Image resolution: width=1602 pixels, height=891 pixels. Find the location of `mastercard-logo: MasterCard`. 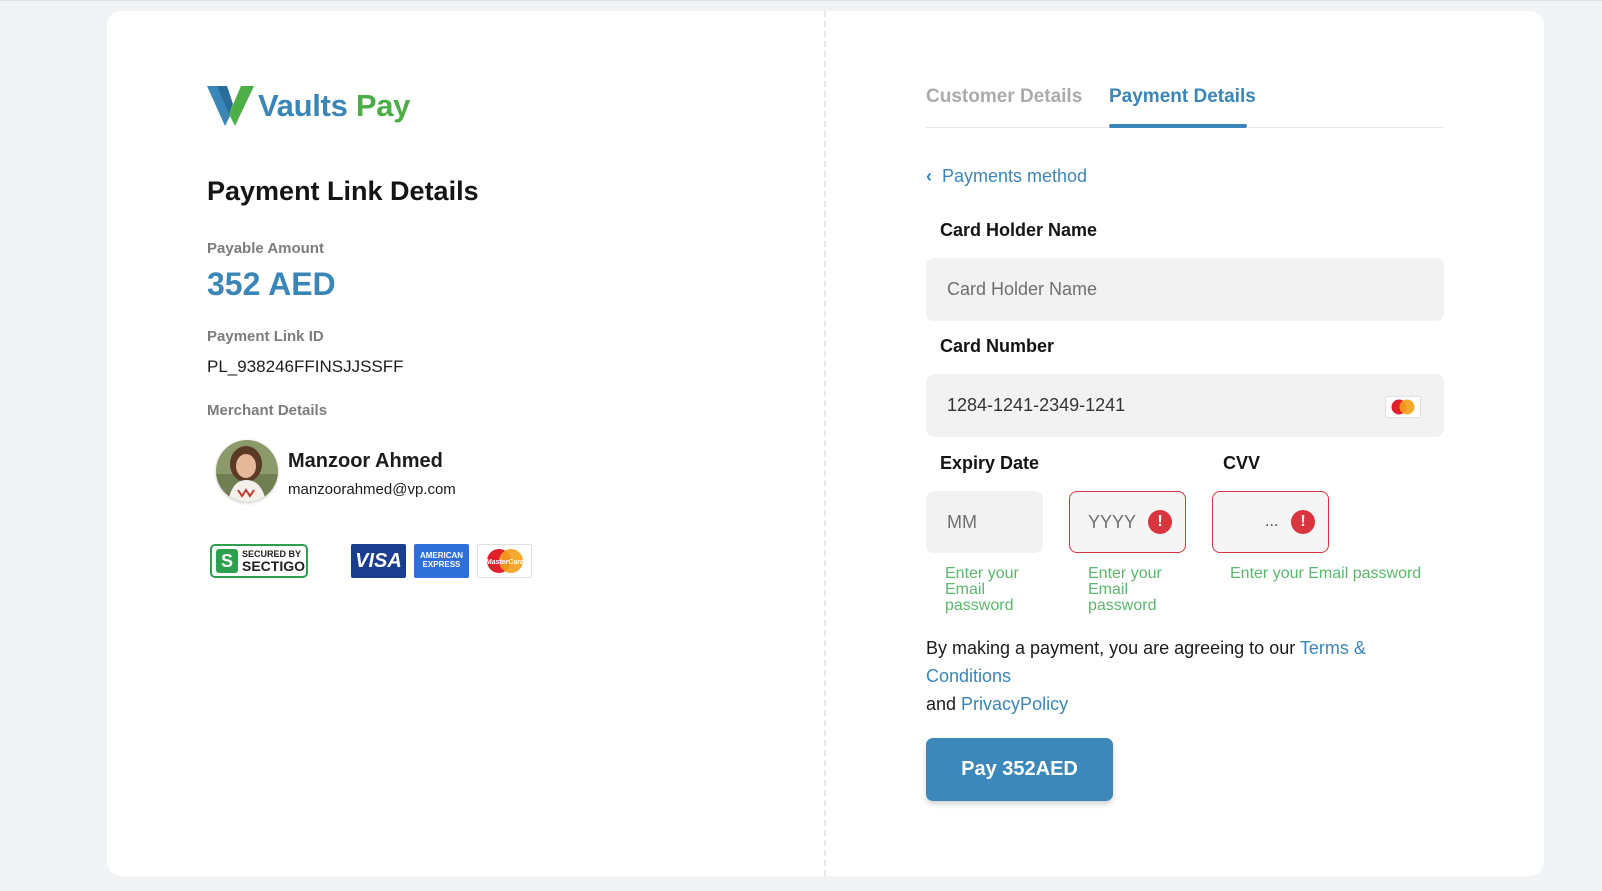

mastercard-logo: MasterCard is located at coordinates (504, 561).